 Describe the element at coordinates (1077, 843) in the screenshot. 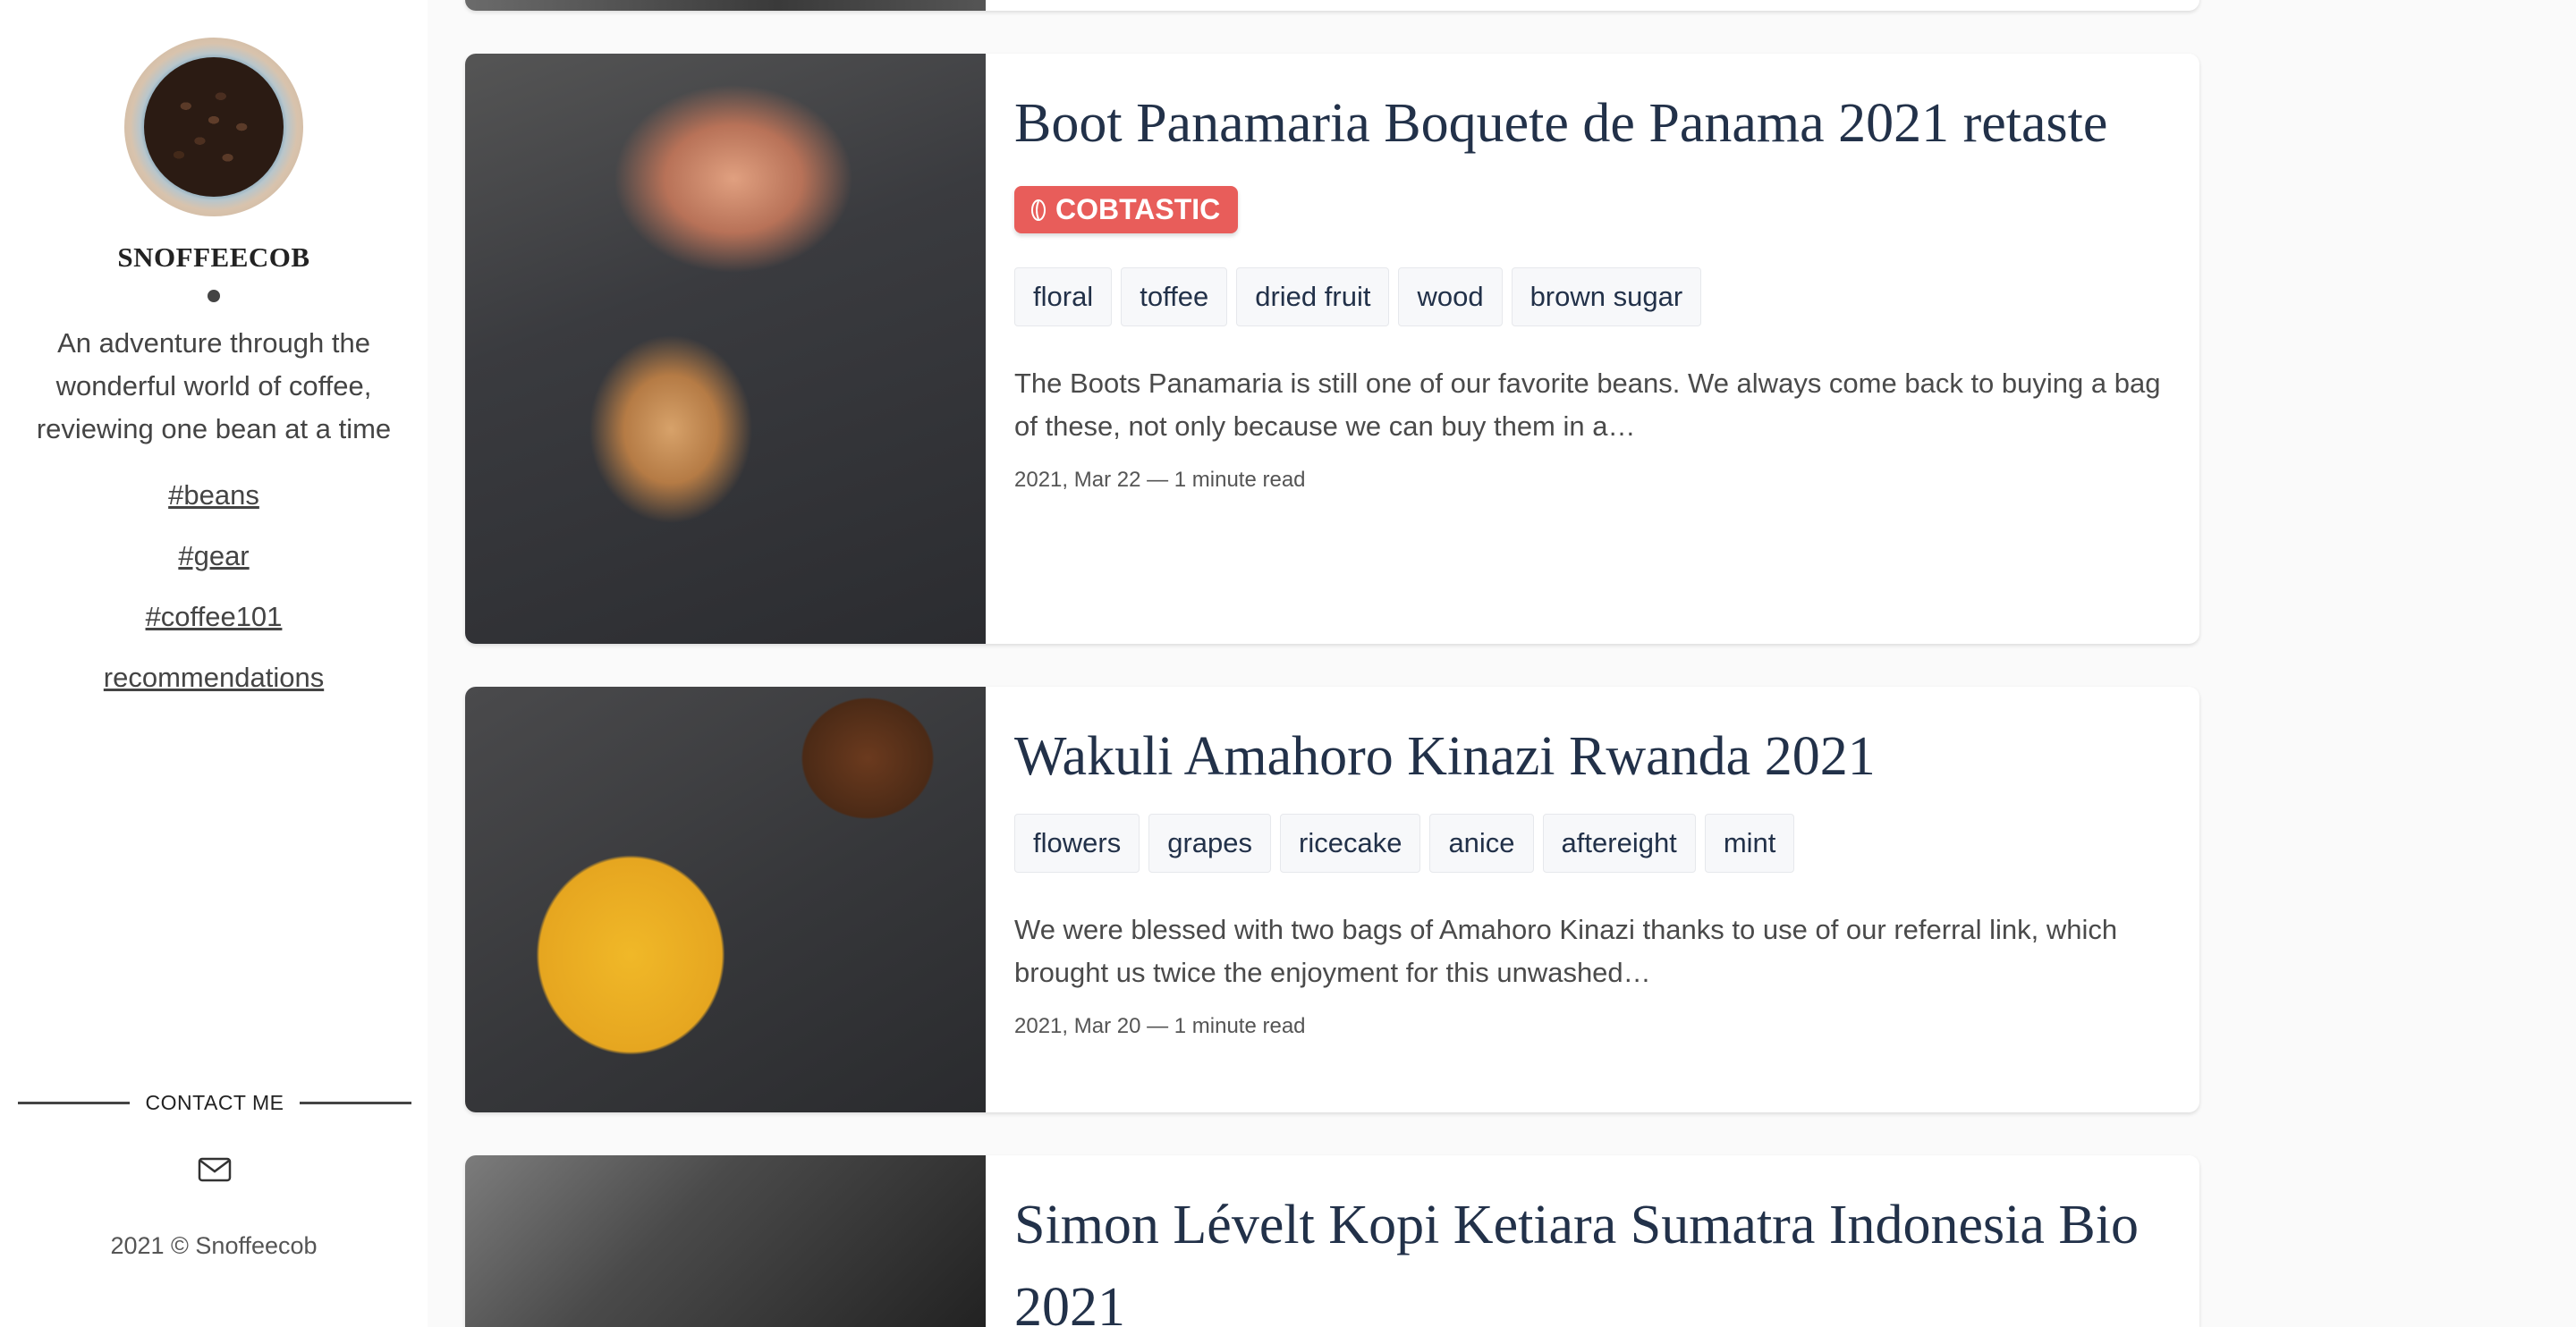

I see `flavor-tag: flowers` at that location.